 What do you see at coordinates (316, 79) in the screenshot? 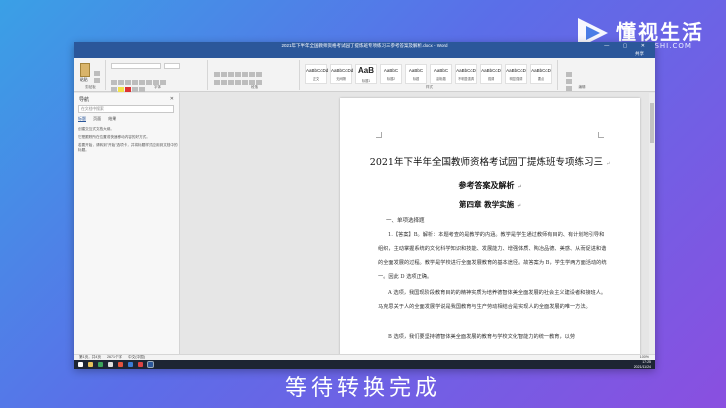
I see `style-name: 正文` at bounding box center [316, 79].